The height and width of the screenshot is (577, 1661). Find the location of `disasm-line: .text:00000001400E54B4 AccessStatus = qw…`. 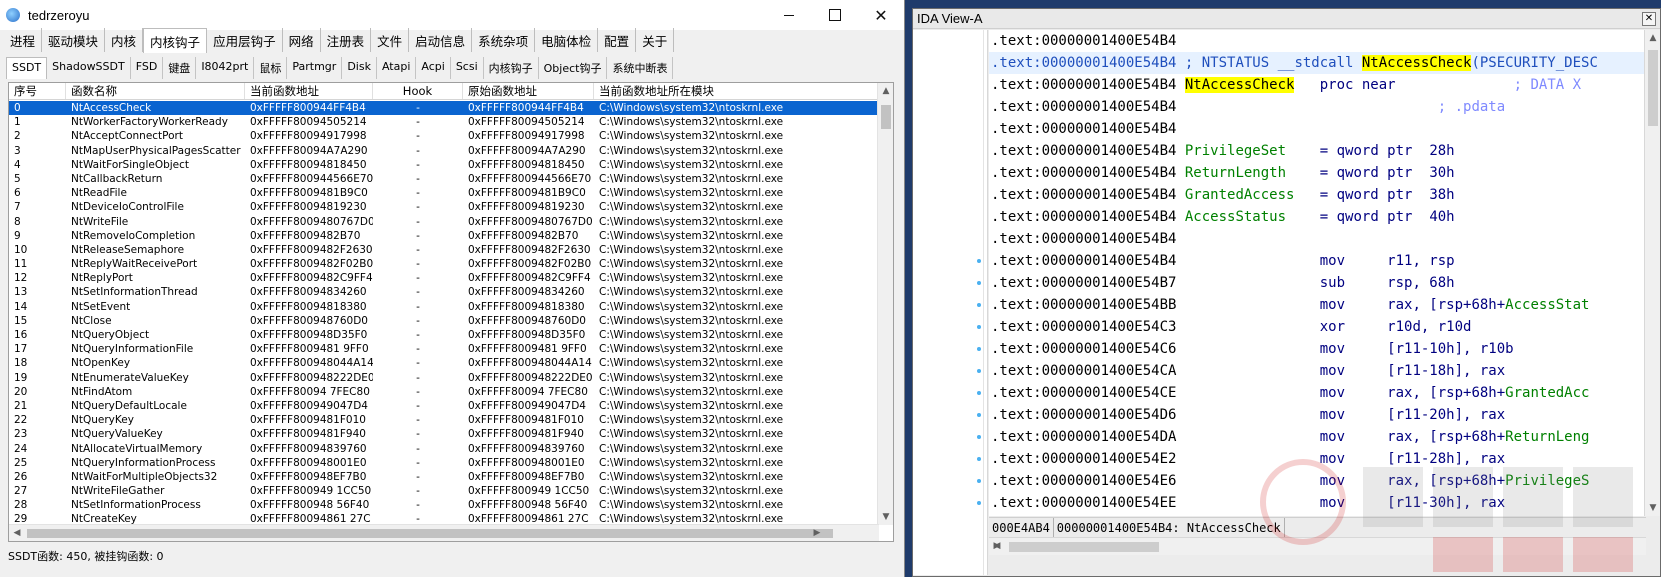

disasm-line: .text:00000001400E54B4 AccessStatus = qw… is located at coordinates (1317, 217).